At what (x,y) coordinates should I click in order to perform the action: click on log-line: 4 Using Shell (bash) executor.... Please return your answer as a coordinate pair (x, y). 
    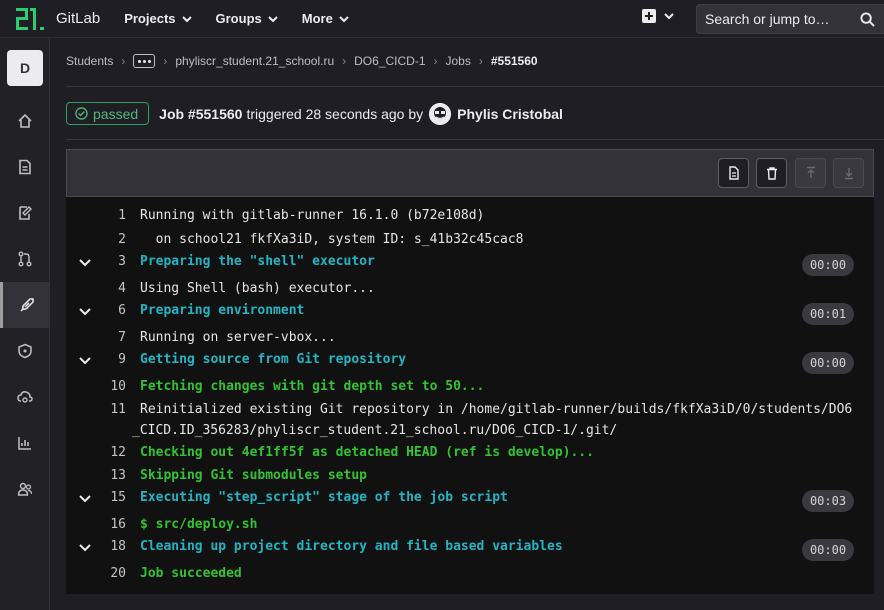
    Looking at the image, I should click on (470, 292).